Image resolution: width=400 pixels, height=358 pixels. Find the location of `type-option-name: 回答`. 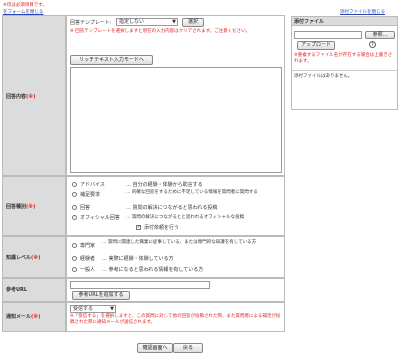

type-option-name: 回答 is located at coordinates (85, 208).